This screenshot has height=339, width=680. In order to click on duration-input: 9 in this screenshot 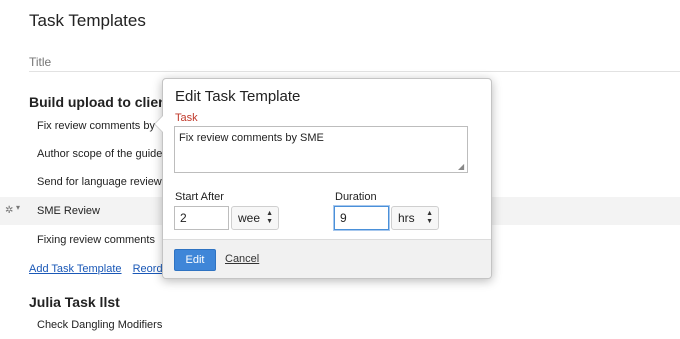, I will do `click(361, 218)`.